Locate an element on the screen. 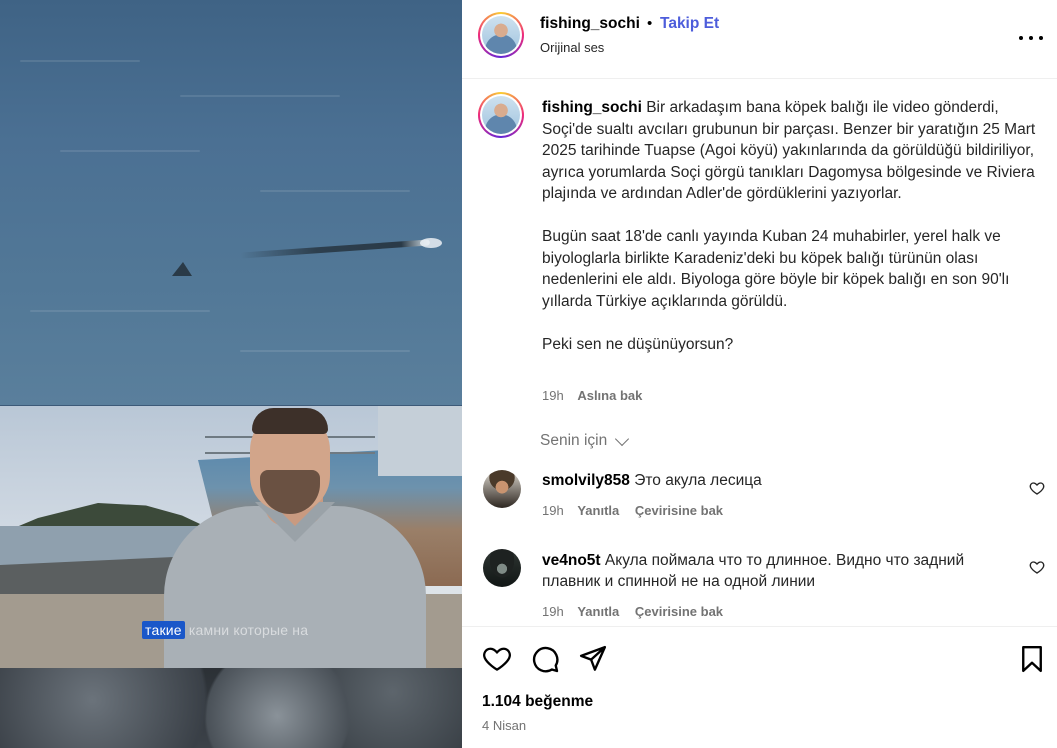  actions-divider is located at coordinates (759, 626).